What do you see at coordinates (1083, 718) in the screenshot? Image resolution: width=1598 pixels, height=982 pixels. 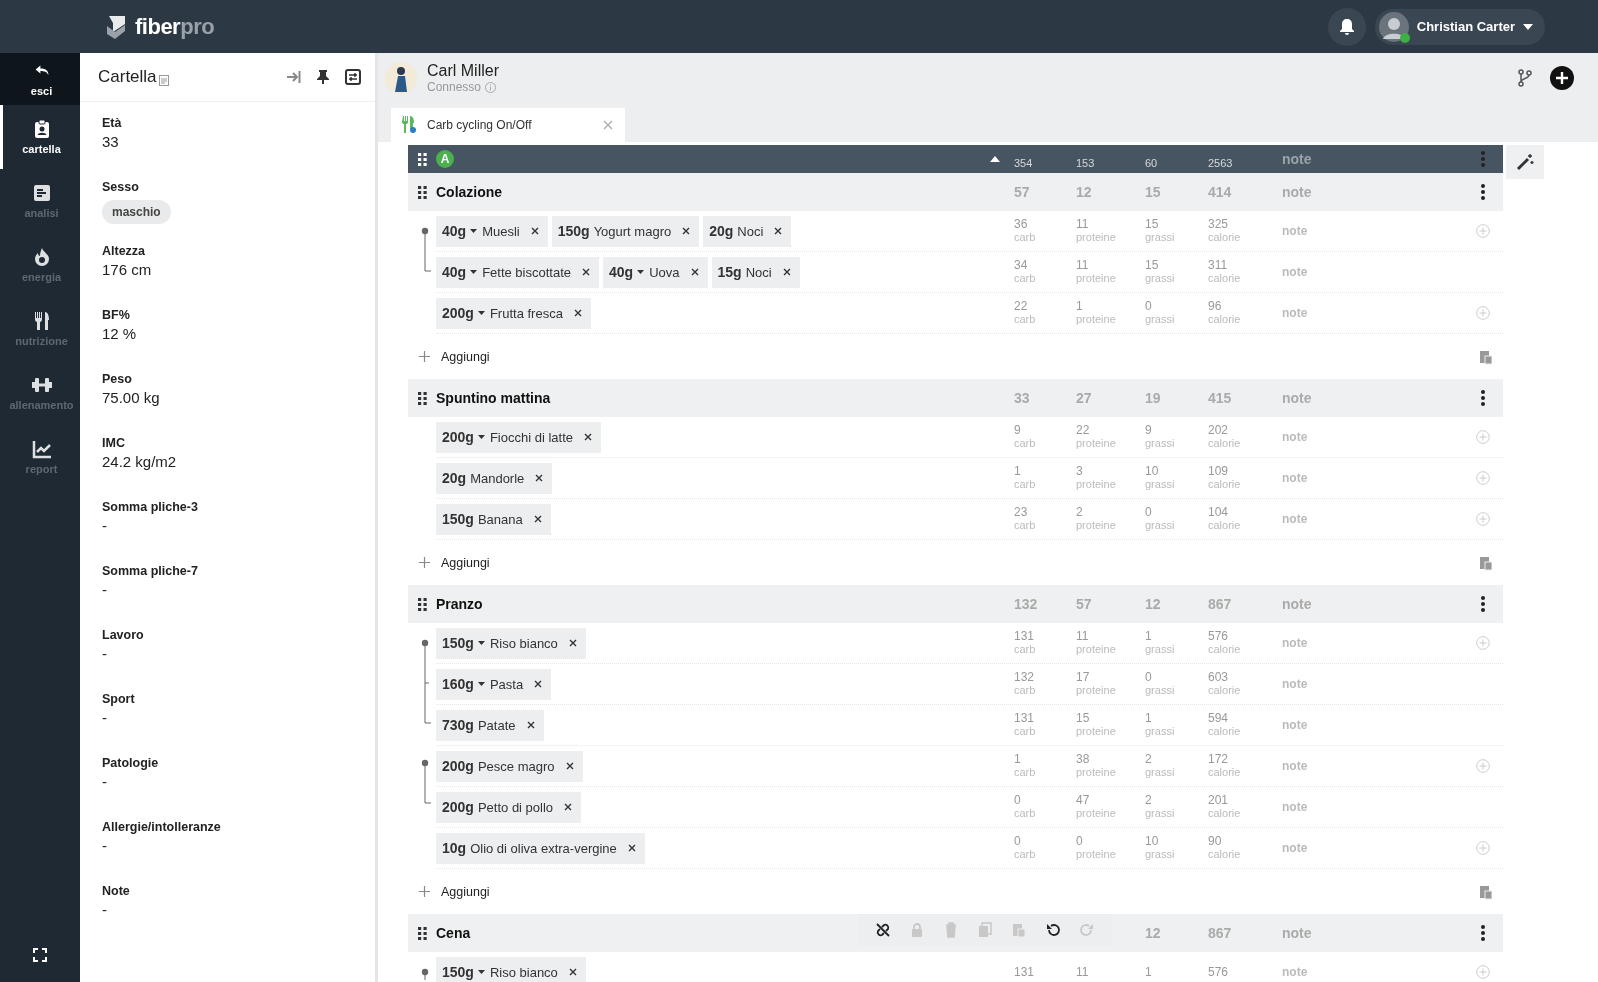 I see `nutrient-value: 15` at bounding box center [1083, 718].